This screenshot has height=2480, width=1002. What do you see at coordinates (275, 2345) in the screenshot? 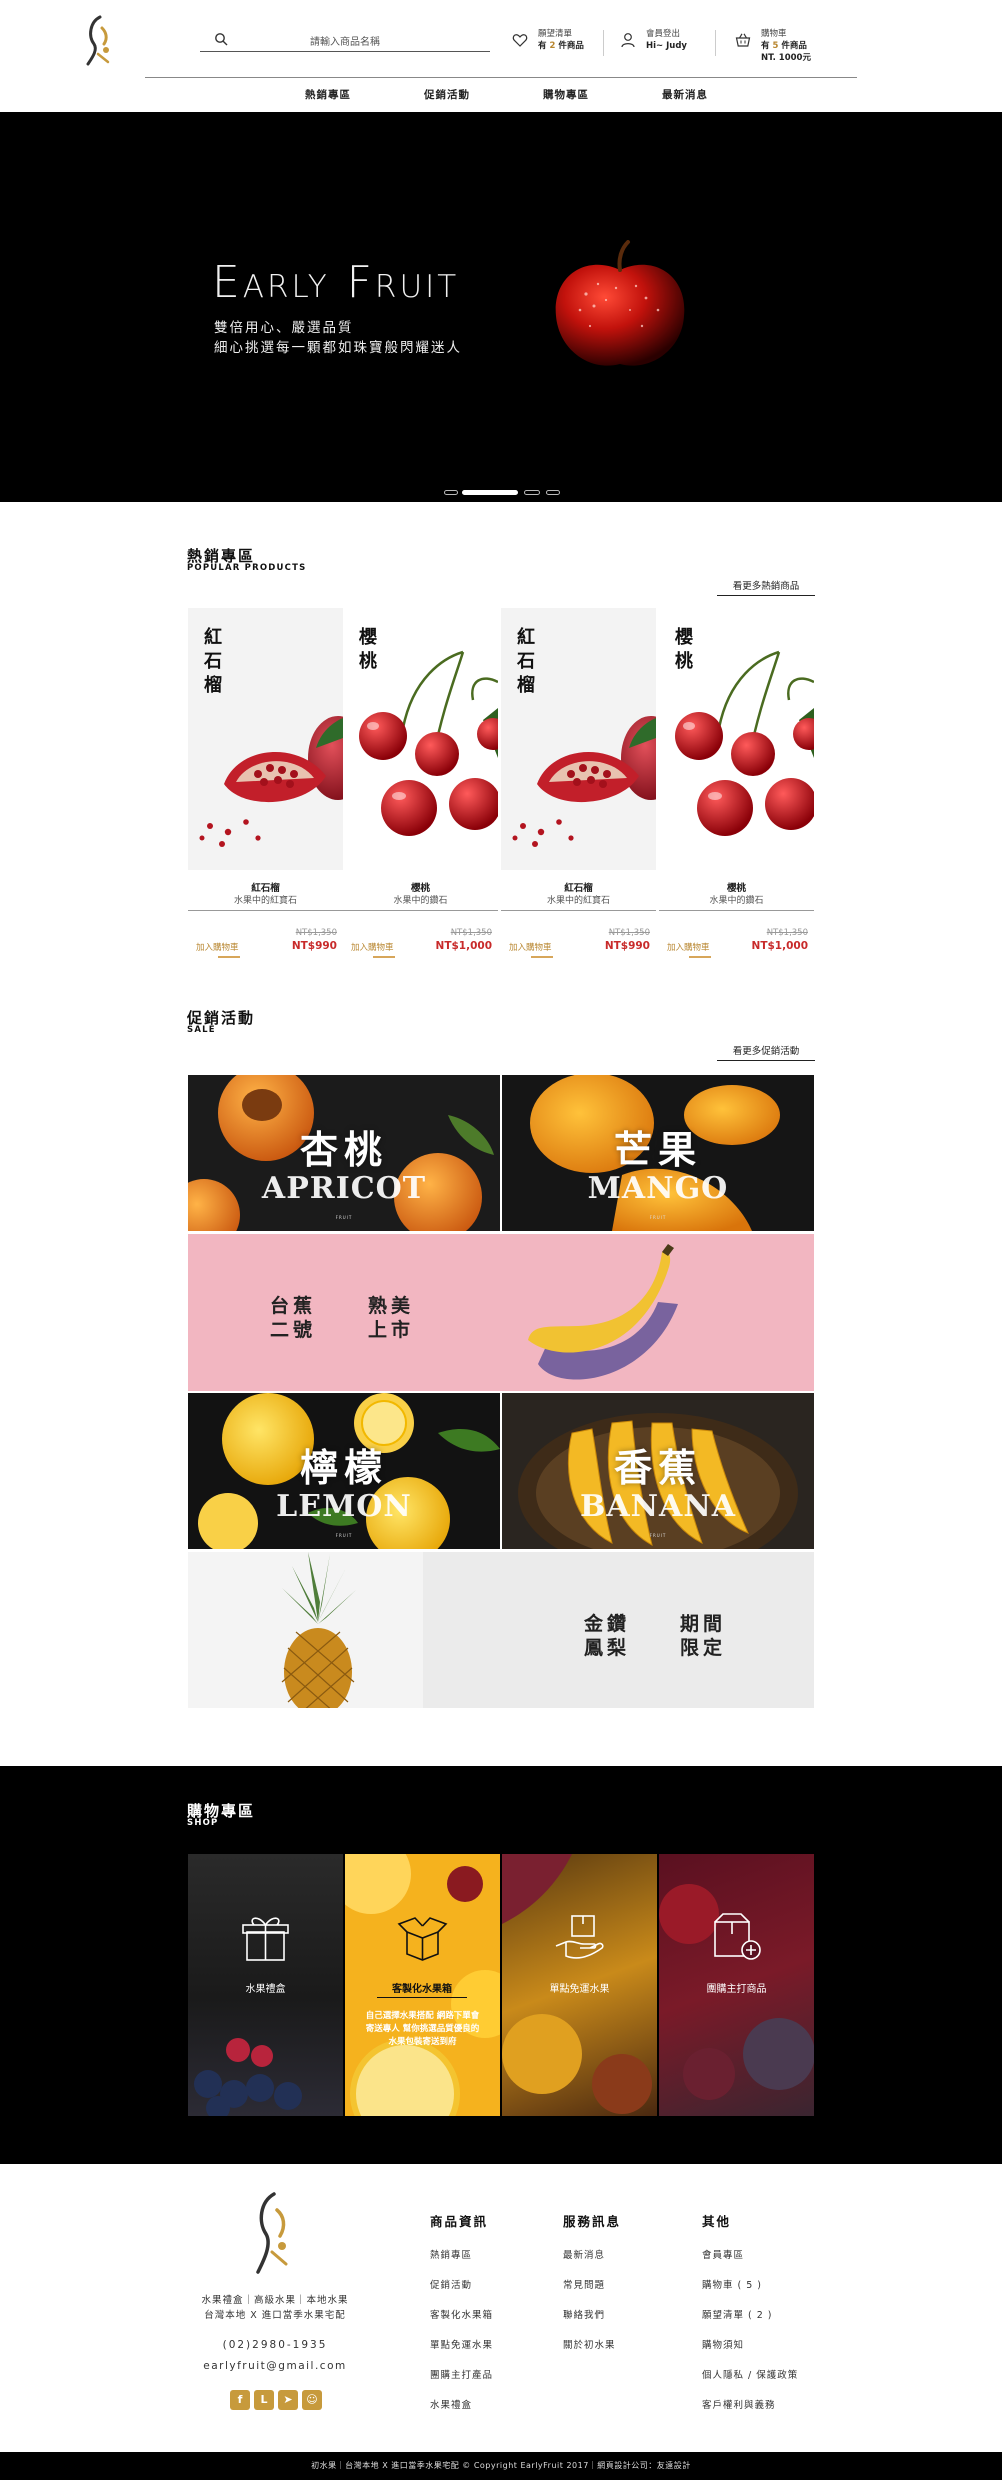
I see `footer-phone: (02)2980-1935` at bounding box center [275, 2345].